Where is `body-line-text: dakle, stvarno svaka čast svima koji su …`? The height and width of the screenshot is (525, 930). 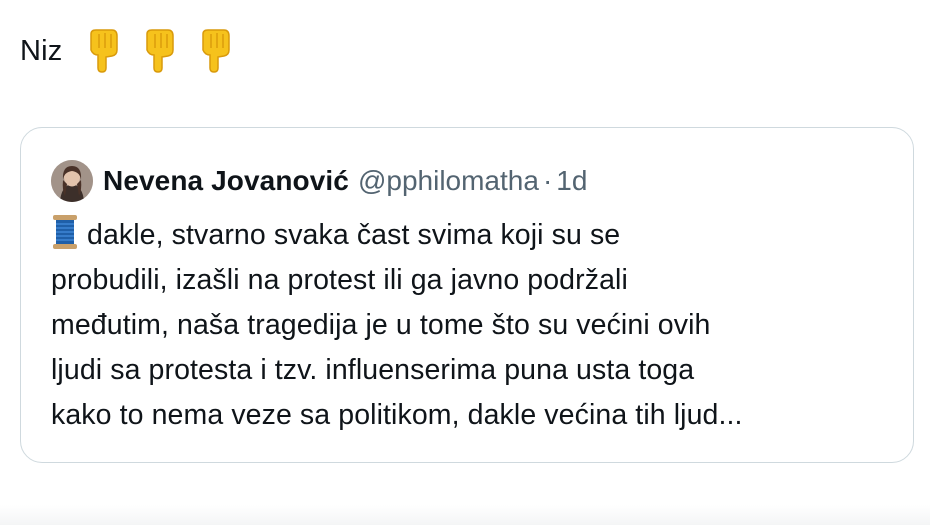
body-line-text: dakle, stvarno svaka čast svima koji su … is located at coordinates (354, 235).